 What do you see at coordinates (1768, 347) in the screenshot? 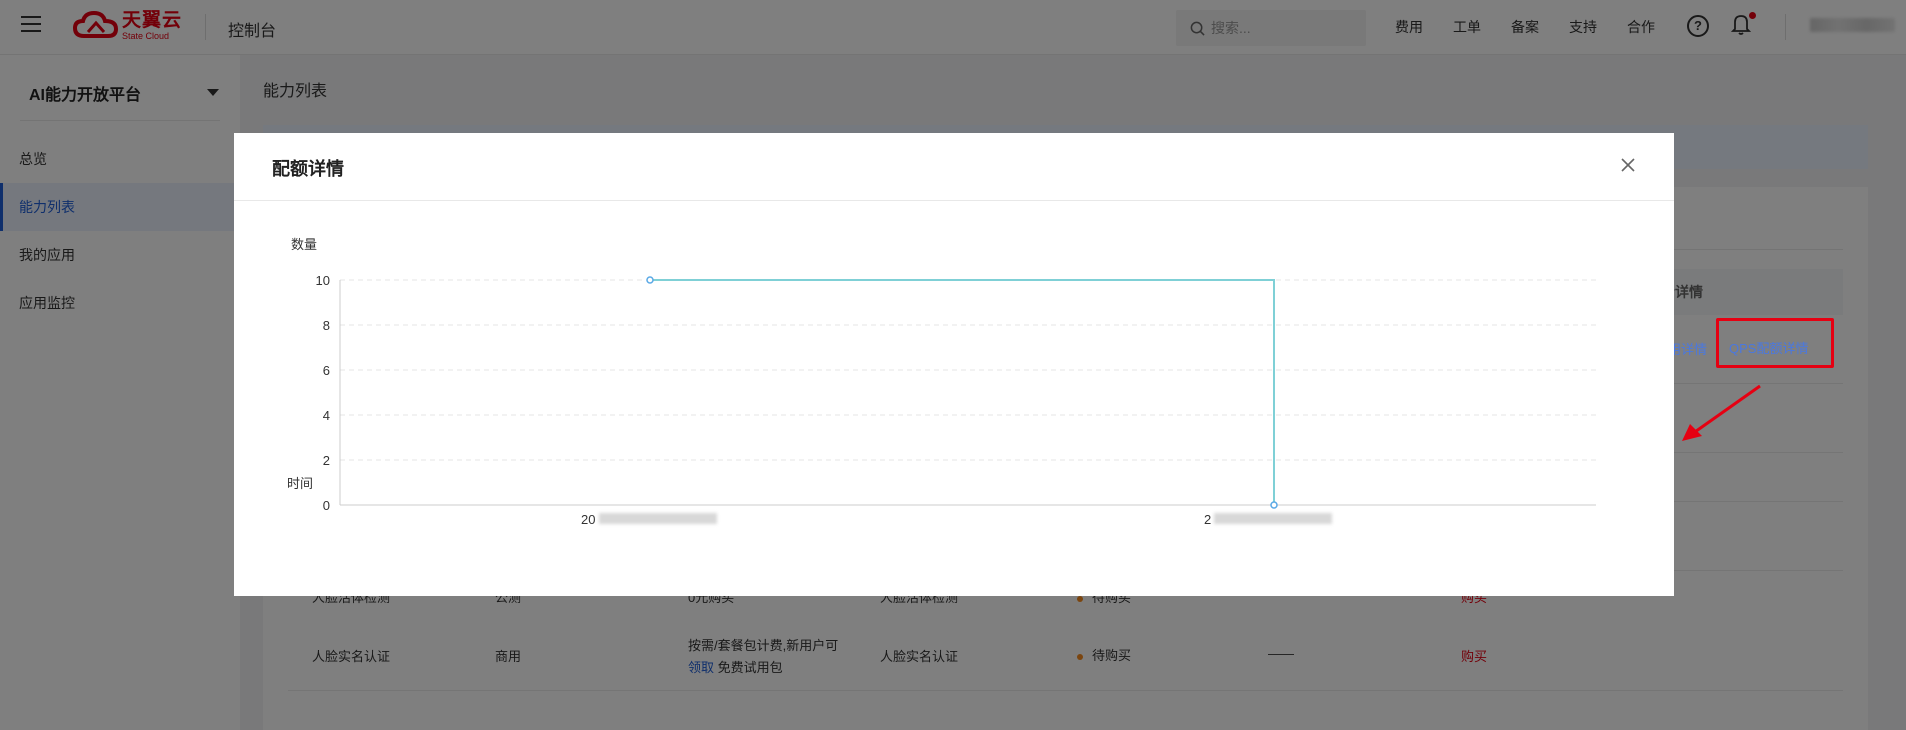
I see `qps-quota-details-link: QPS配额详情` at bounding box center [1768, 347].